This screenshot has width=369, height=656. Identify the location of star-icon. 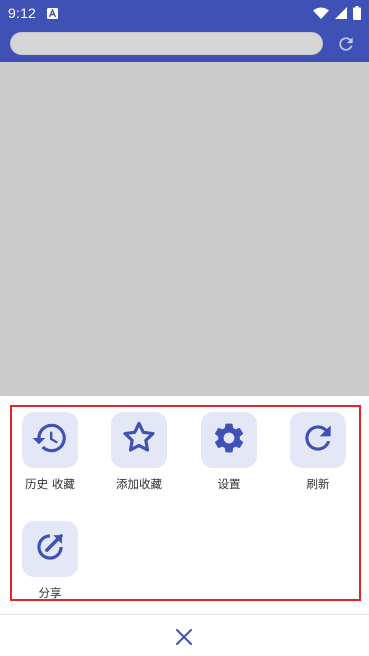
(139, 440).